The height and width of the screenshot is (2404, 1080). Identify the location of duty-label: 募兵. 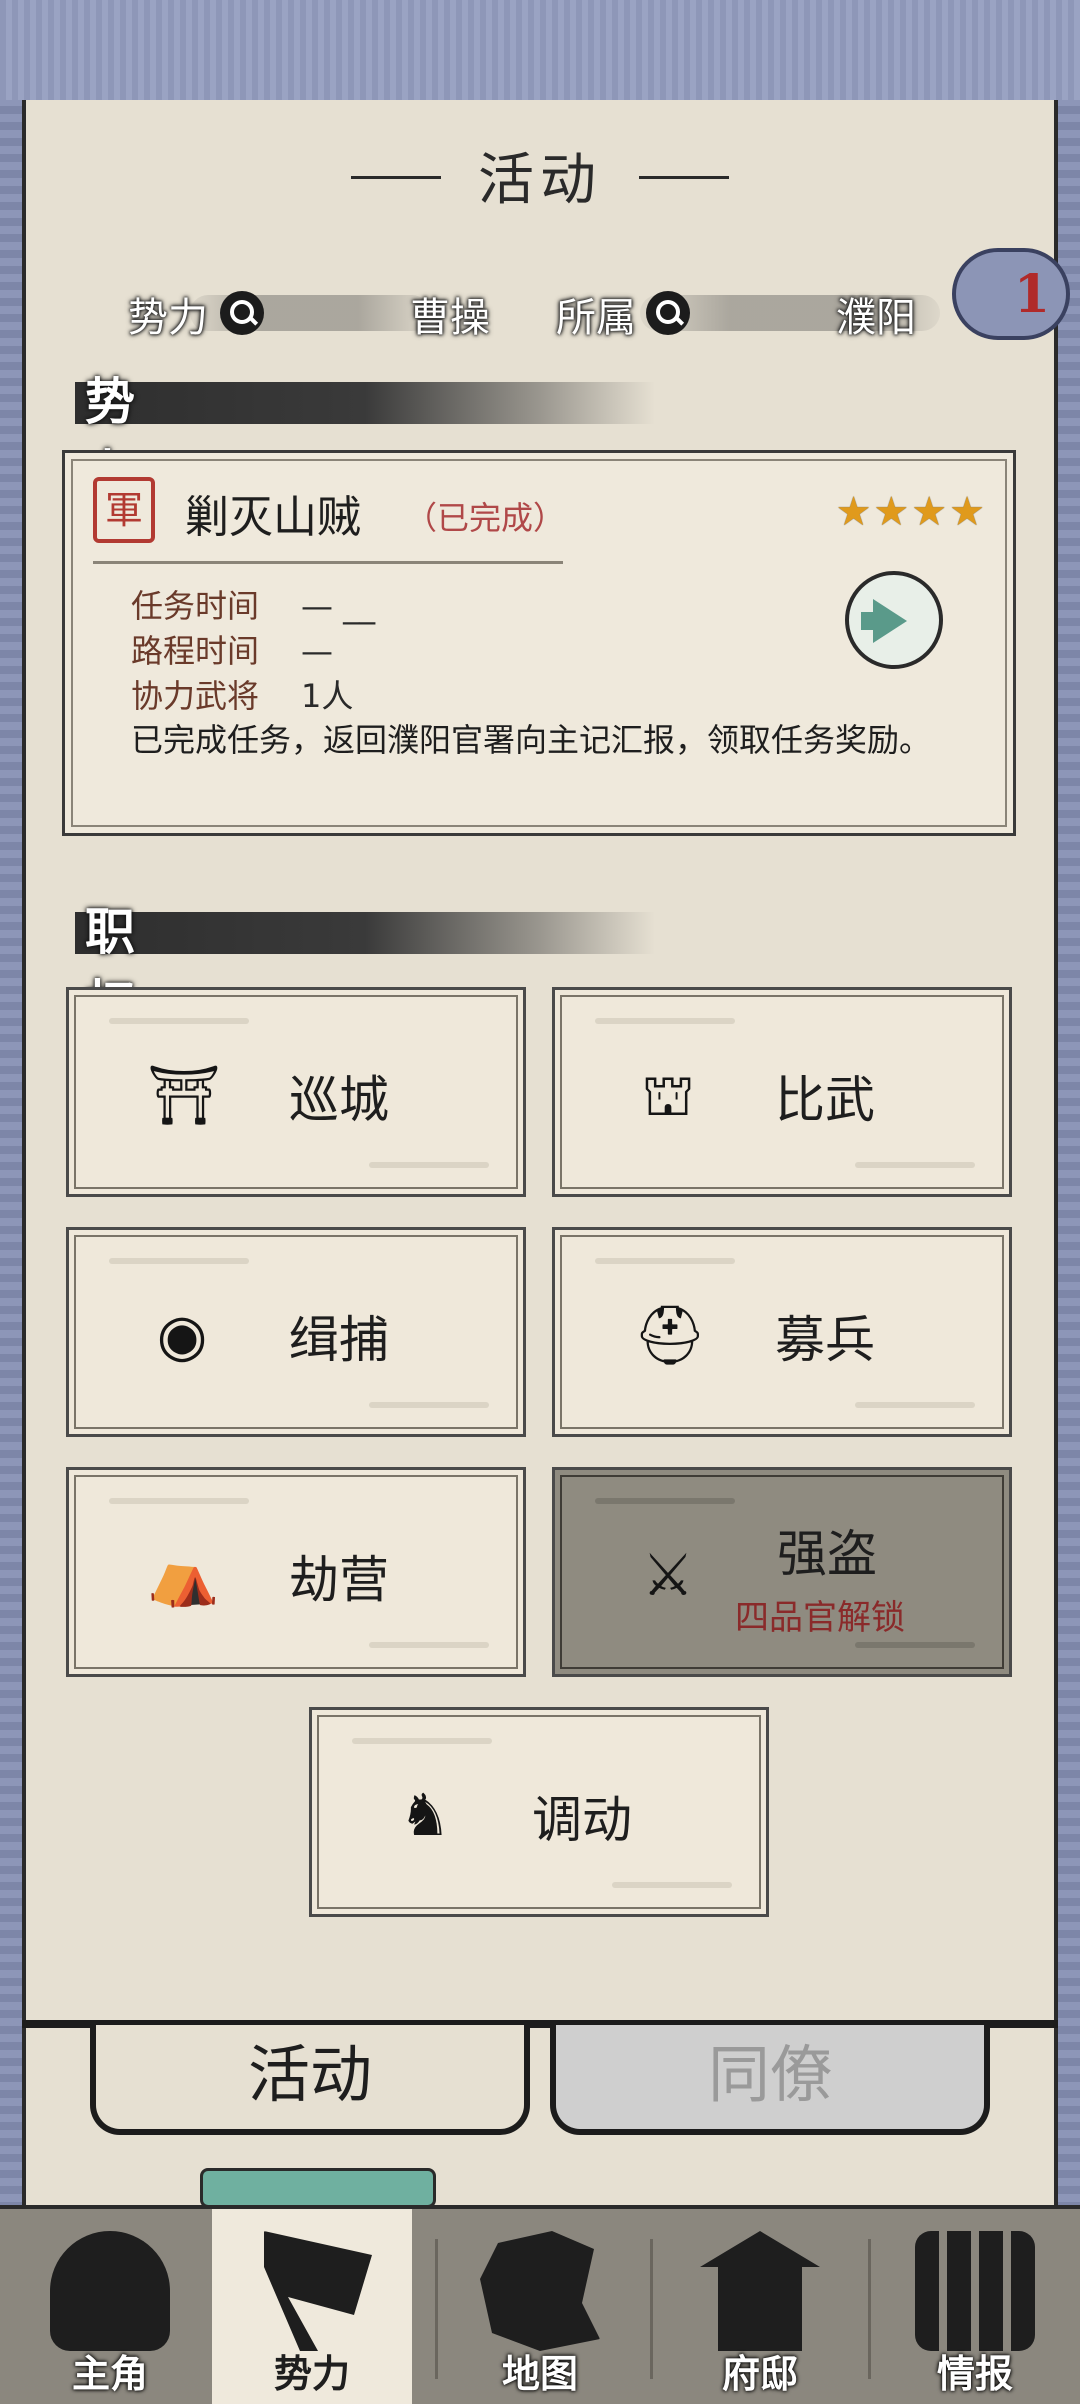
(825, 1340).